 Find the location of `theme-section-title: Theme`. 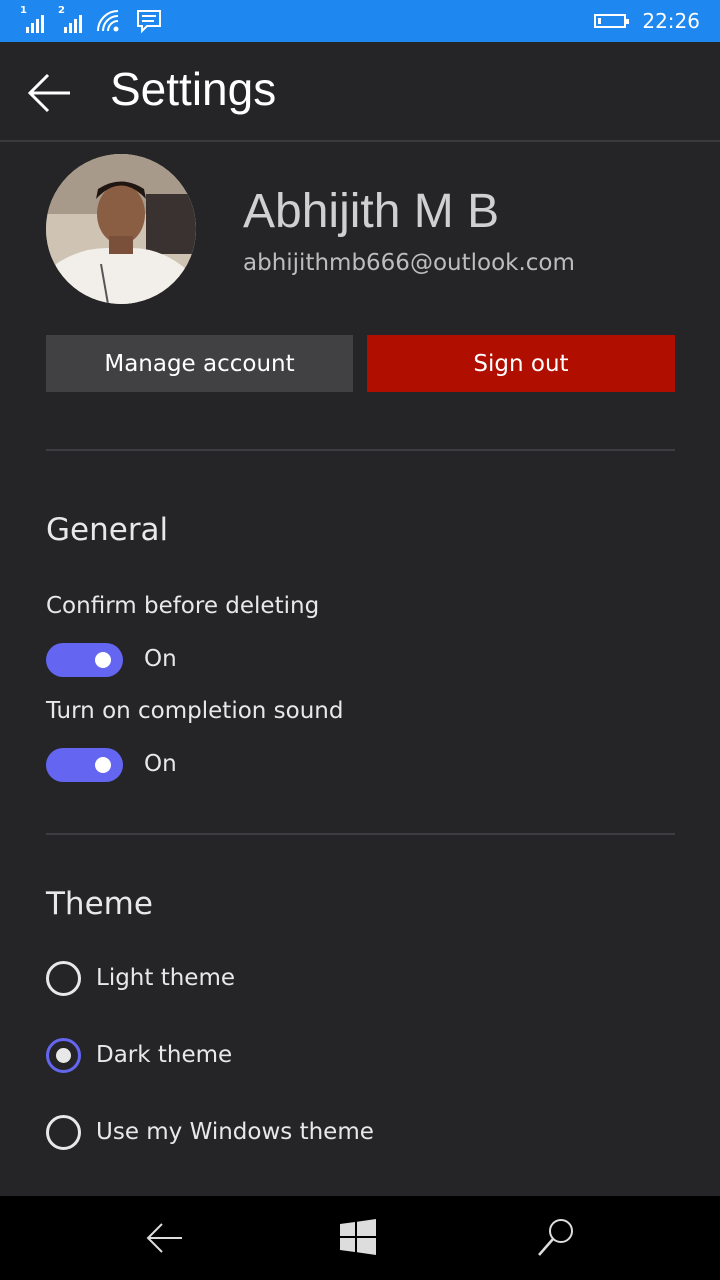

theme-section-title: Theme is located at coordinates (99, 904).